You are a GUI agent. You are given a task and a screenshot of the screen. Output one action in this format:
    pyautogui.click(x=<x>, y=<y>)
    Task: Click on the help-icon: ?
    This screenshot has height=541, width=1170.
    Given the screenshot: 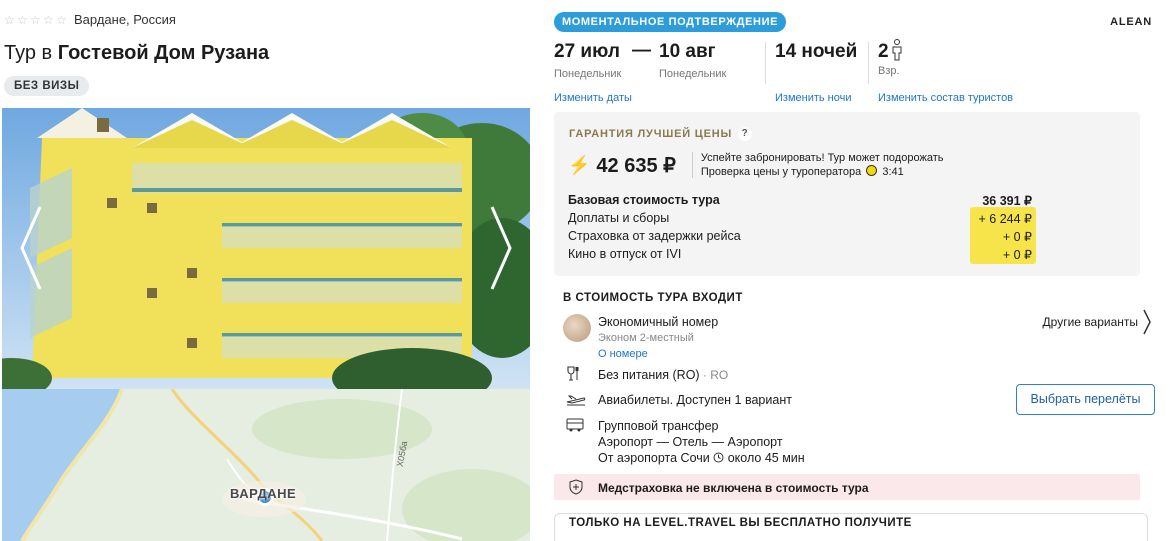 What is the action you would take?
    pyautogui.click(x=745, y=134)
    